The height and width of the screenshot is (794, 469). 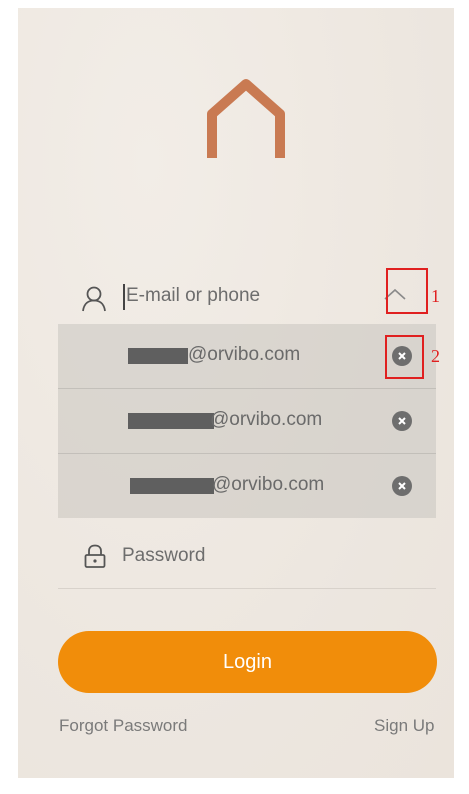 What do you see at coordinates (435, 296) in the screenshot?
I see `annotation-number: 1` at bounding box center [435, 296].